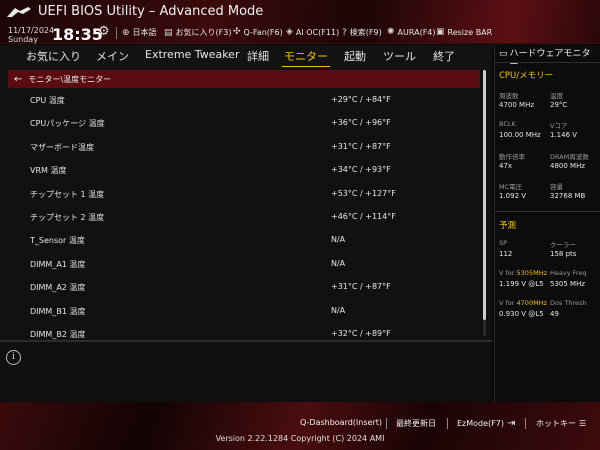  I want to click on list-item: VRM 温度 +34°C / +93°F, so click(240, 170).